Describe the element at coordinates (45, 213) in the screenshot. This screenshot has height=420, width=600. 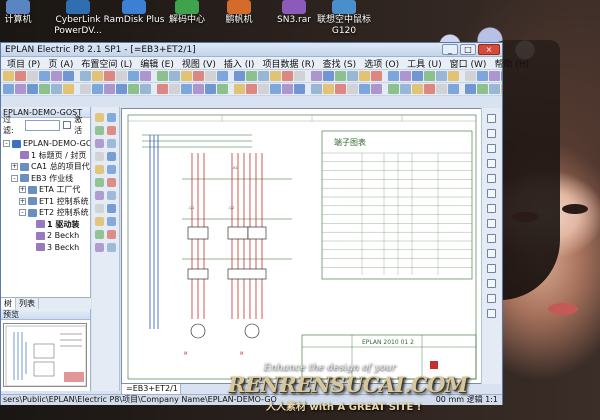
I see `tree-item: - ET2 控制系统` at that location.